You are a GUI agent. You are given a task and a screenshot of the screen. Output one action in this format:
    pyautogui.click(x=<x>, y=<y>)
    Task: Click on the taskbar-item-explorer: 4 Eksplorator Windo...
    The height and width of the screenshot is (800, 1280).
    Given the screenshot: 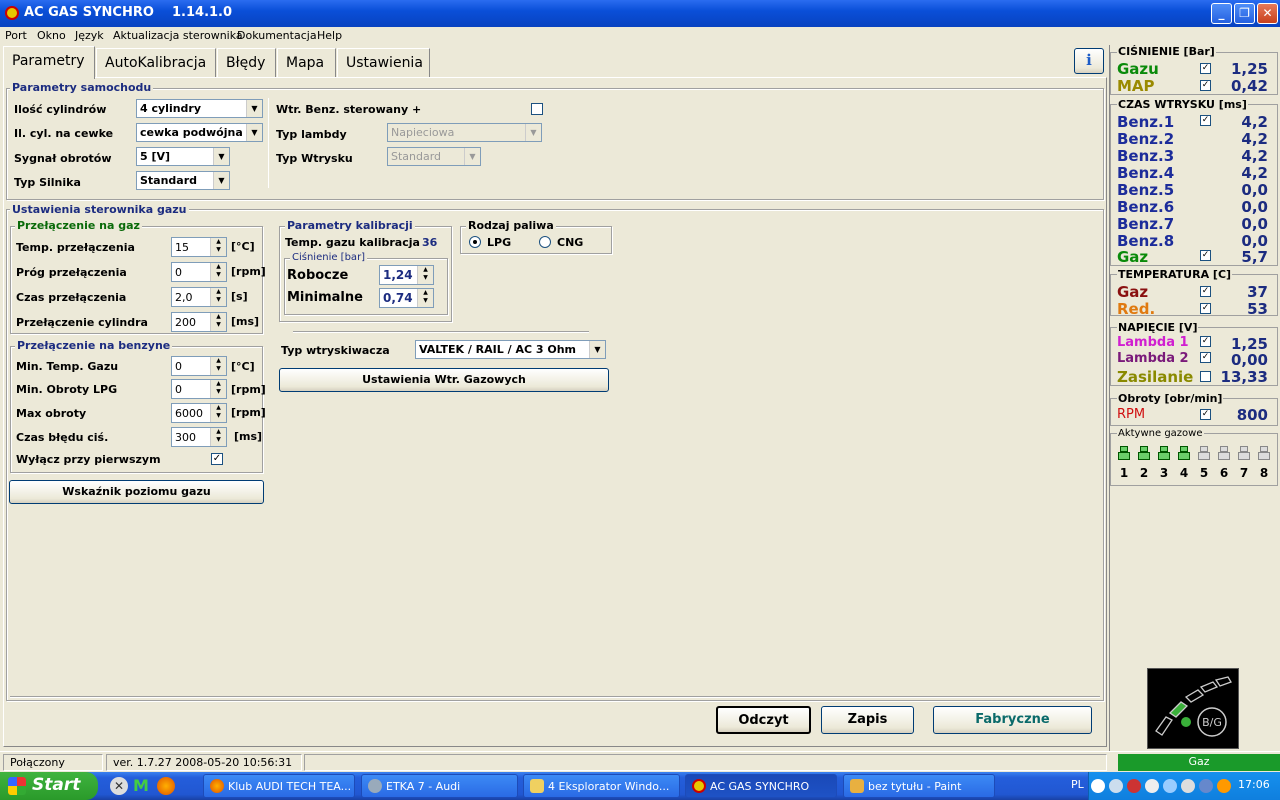 What is the action you would take?
    pyautogui.click(x=601, y=786)
    